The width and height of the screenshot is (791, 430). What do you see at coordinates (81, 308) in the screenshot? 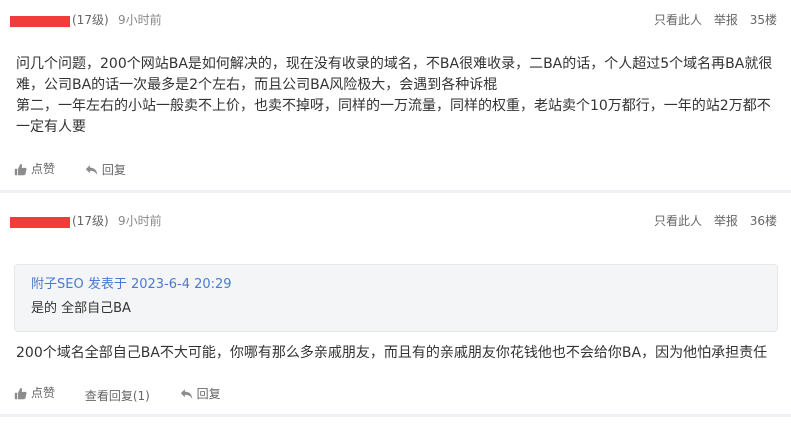
I see `quote-body: 是的 全部自己BA` at bounding box center [81, 308].